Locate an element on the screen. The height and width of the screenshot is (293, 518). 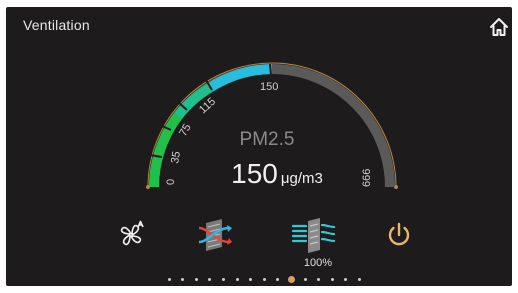
metric-label: PM2.5 is located at coordinates (267, 139).